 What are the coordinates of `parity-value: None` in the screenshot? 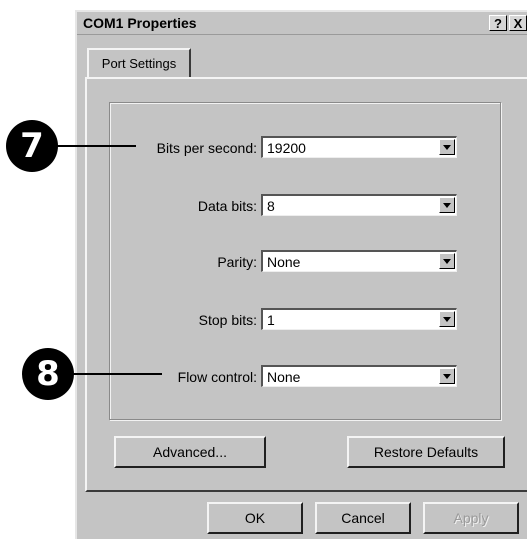 It's located at (284, 262).